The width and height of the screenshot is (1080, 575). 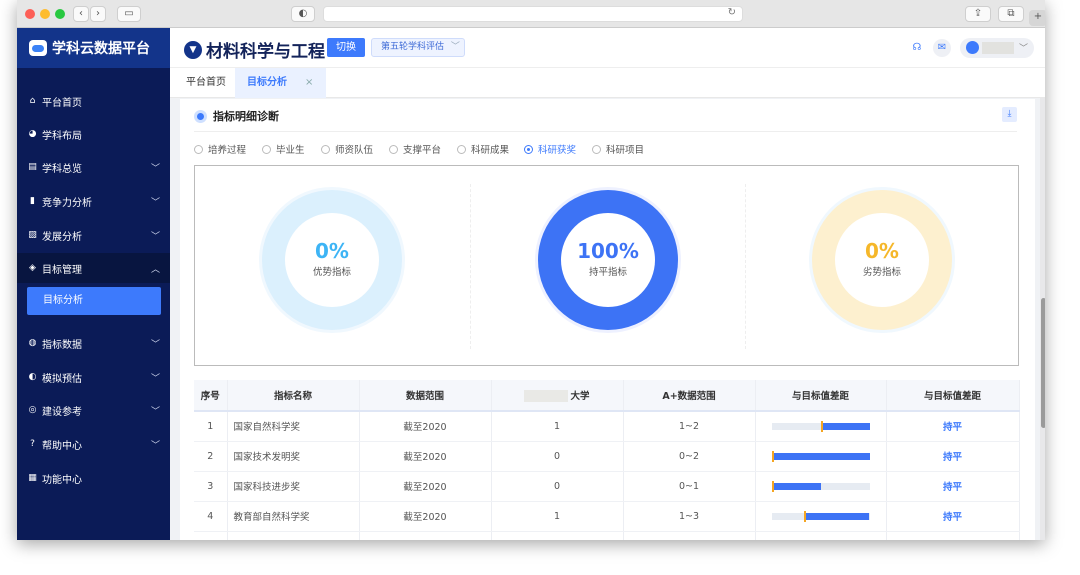 What do you see at coordinates (93, 377) in the screenshot?
I see `sidebar-item-7: ◐ 模拟预估 ﹀` at bounding box center [93, 377].